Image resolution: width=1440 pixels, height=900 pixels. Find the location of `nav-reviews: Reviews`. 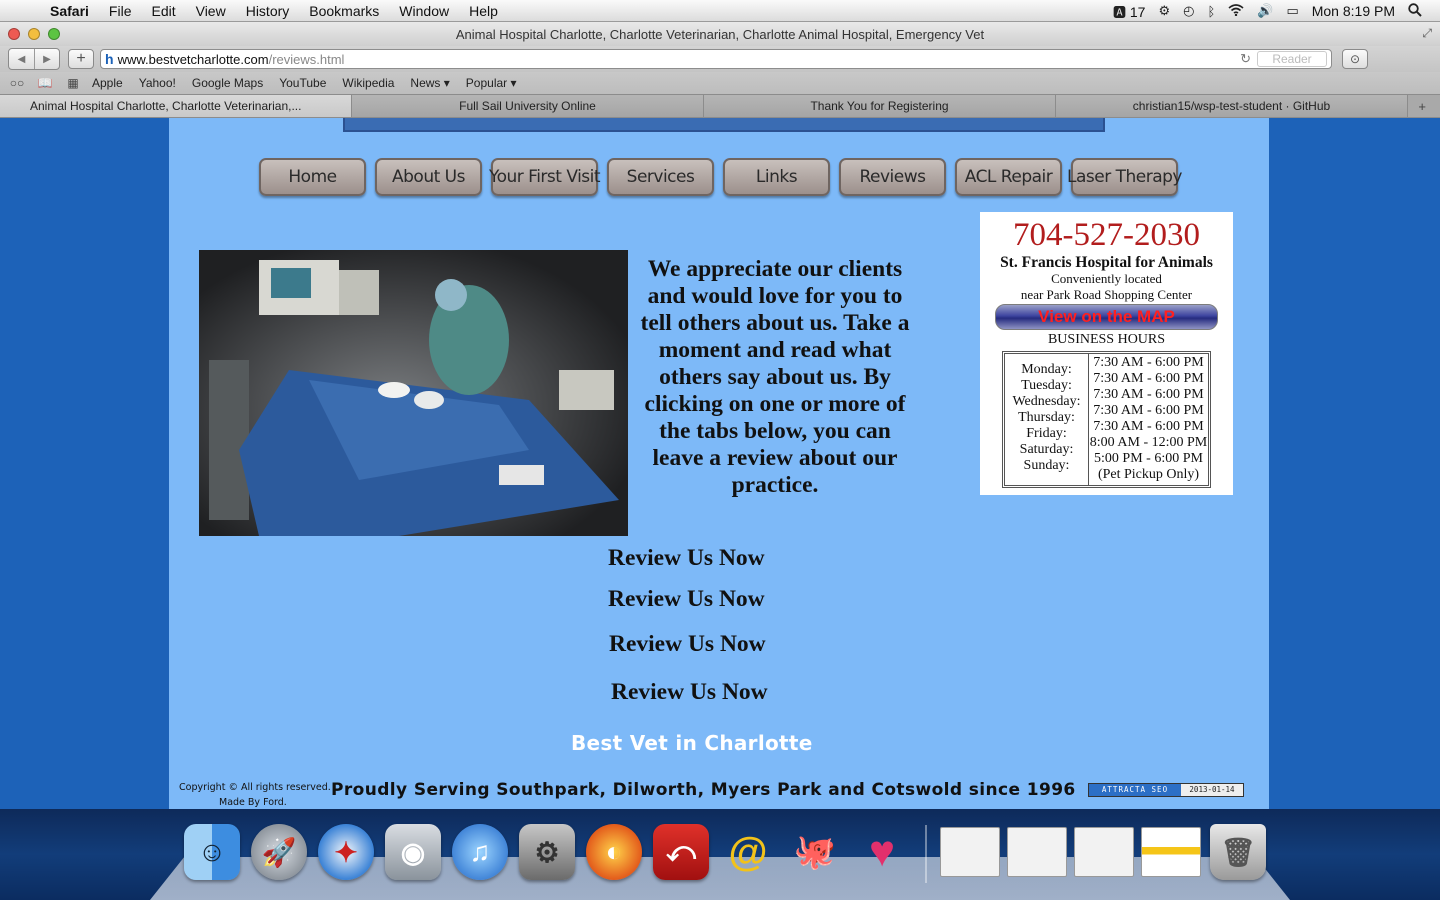

nav-reviews: Reviews is located at coordinates (892, 177).